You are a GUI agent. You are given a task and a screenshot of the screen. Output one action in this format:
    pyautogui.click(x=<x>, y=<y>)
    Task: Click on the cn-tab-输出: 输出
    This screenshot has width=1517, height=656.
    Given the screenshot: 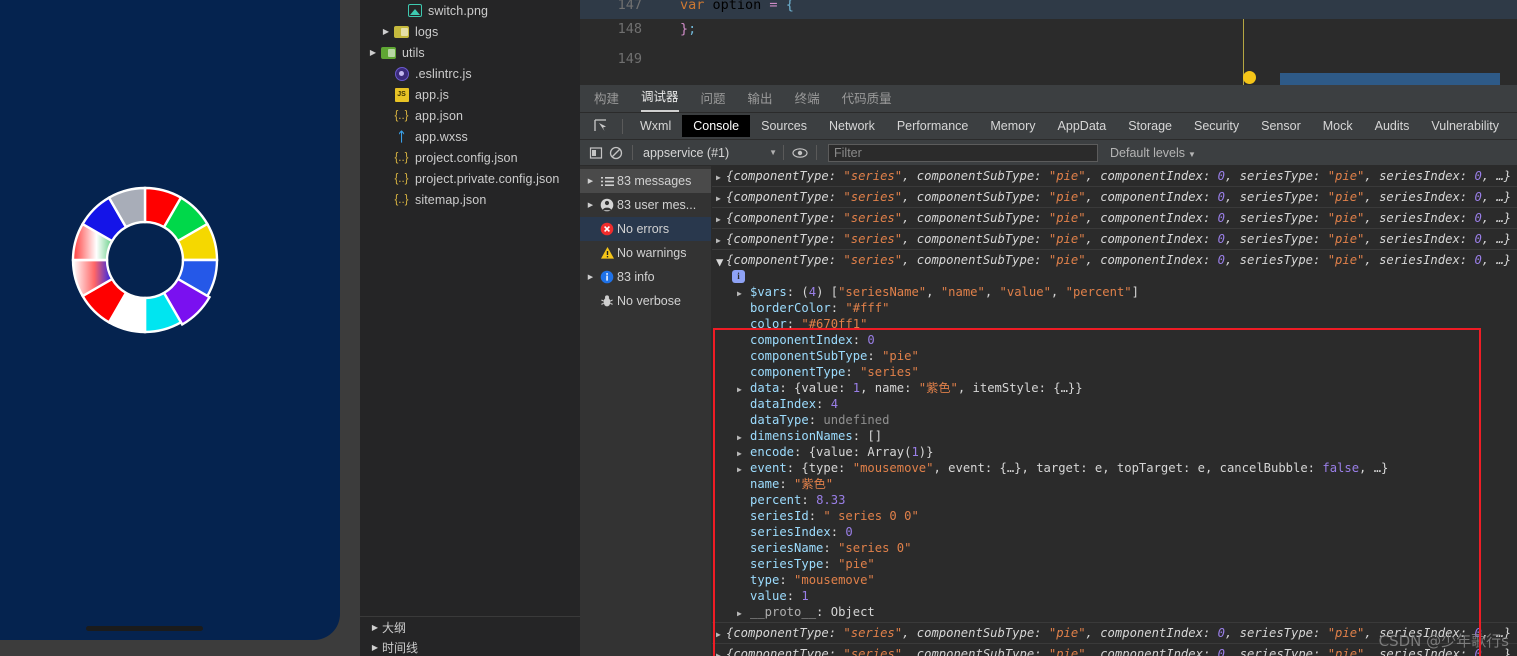 What is the action you would take?
    pyautogui.click(x=760, y=100)
    